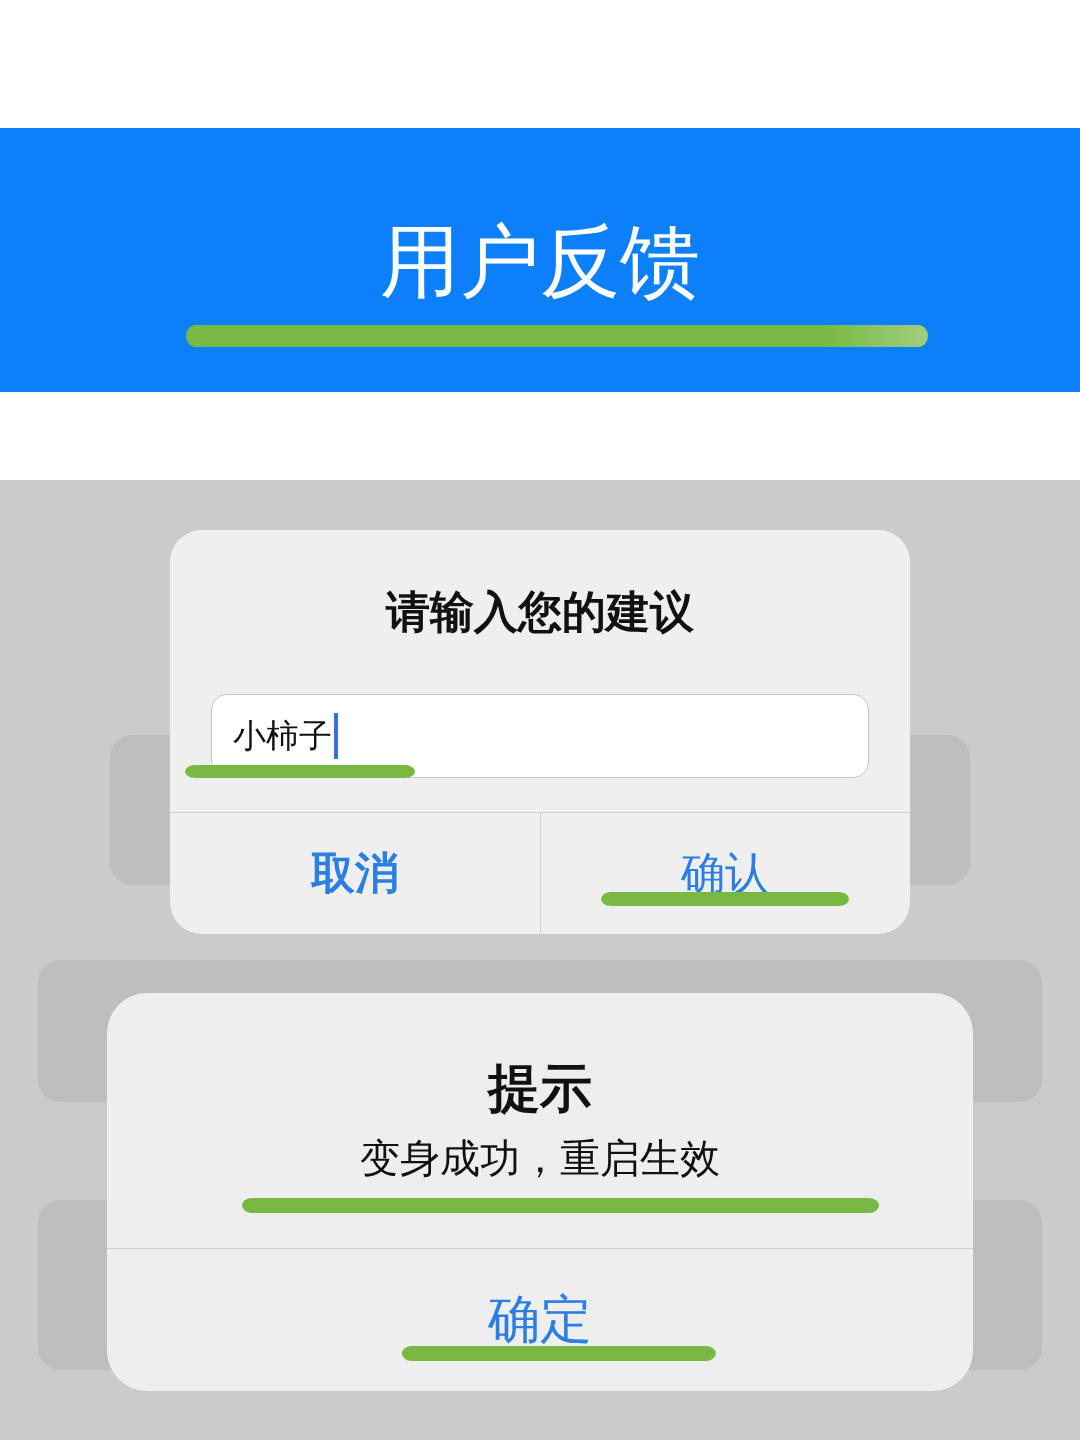 This screenshot has width=1080, height=1440. I want to click on confirm-button: 确认, so click(725, 873).